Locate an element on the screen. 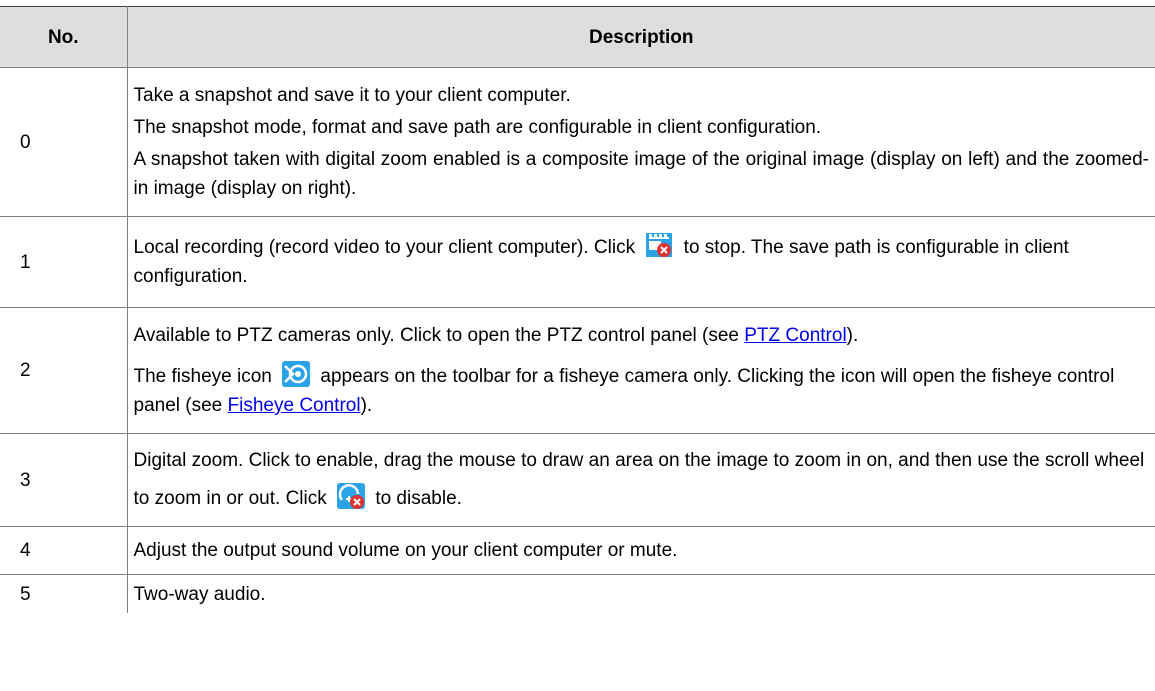  table-header-row: No. Description is located at coordinates (577, 37).